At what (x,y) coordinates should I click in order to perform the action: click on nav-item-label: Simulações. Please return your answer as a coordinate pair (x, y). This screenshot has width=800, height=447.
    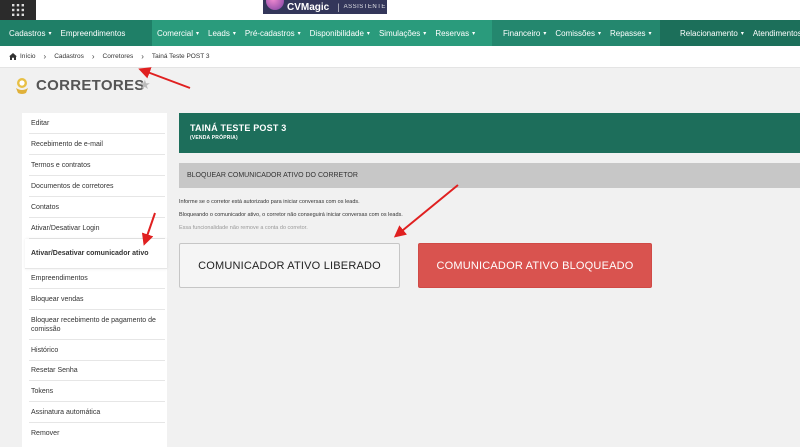
    Looking at the image, I should click on (399, 33).